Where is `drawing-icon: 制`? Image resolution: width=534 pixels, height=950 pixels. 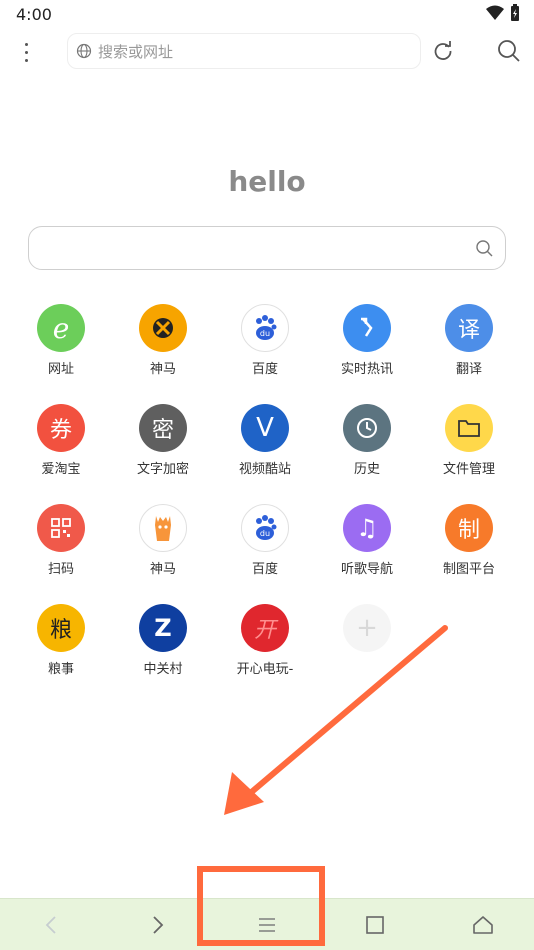
drawing-icon: 制 is located at coordinates (469, 528).